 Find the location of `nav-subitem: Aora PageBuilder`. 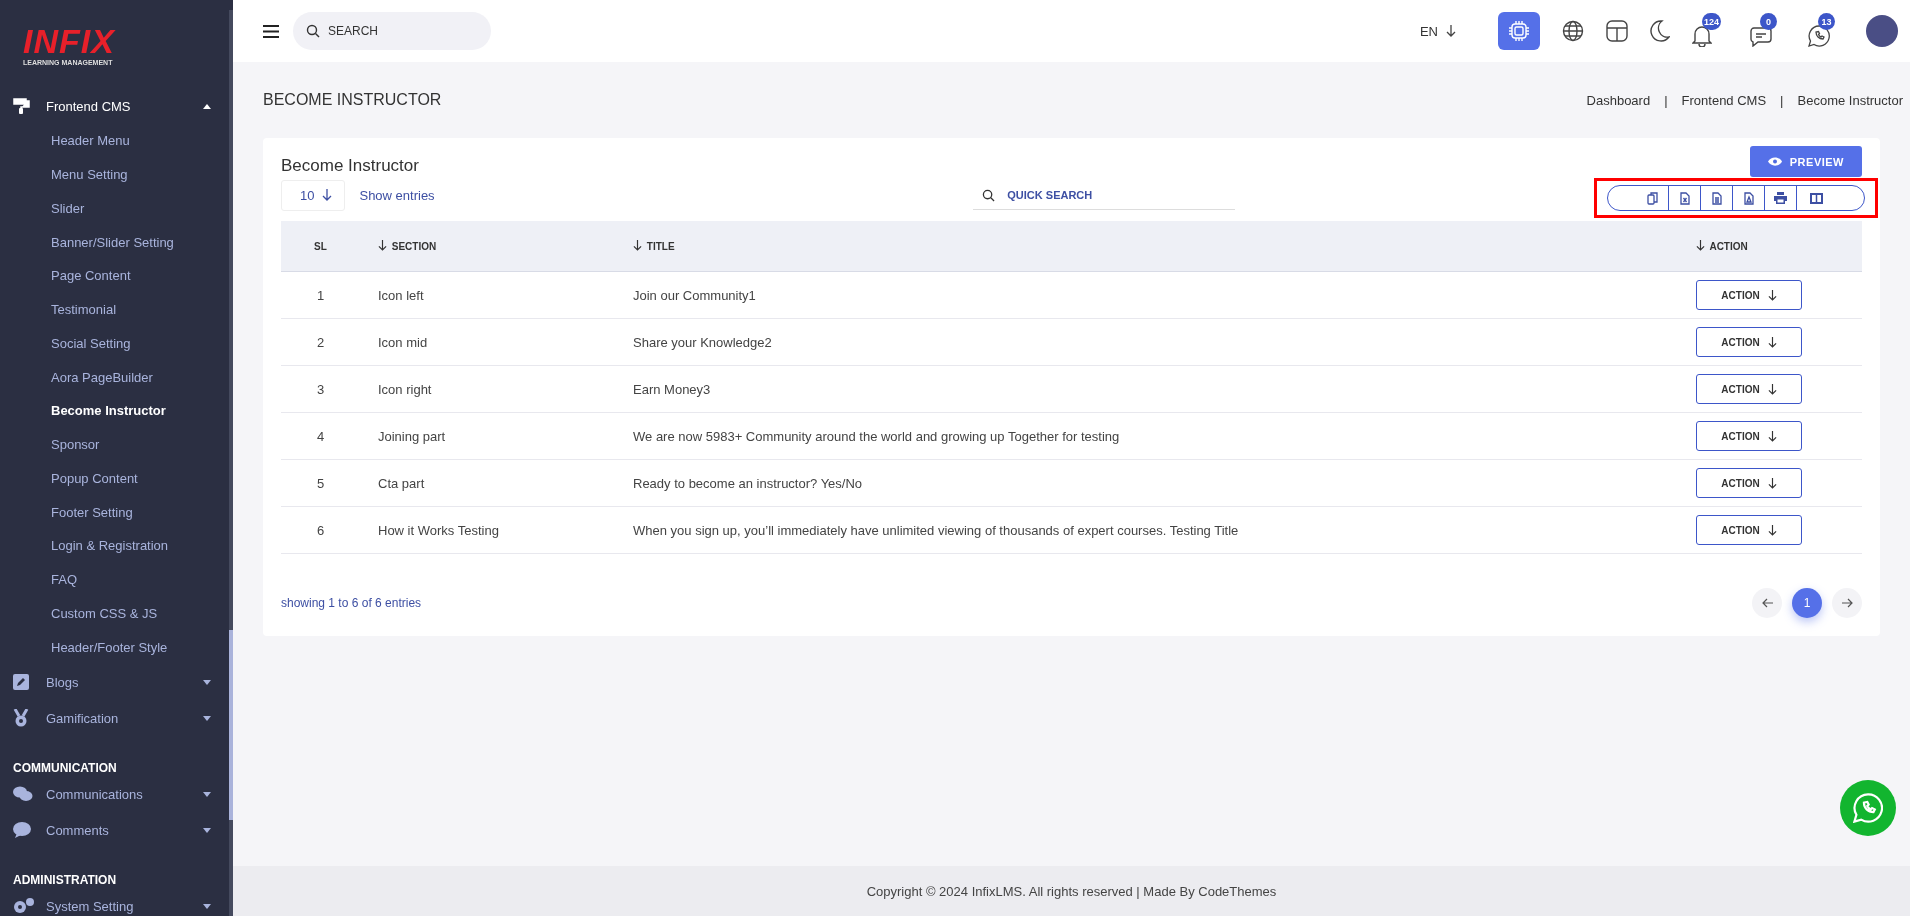

nav-subitem: Aora PageBuilder is located at coordinates (116, 377).